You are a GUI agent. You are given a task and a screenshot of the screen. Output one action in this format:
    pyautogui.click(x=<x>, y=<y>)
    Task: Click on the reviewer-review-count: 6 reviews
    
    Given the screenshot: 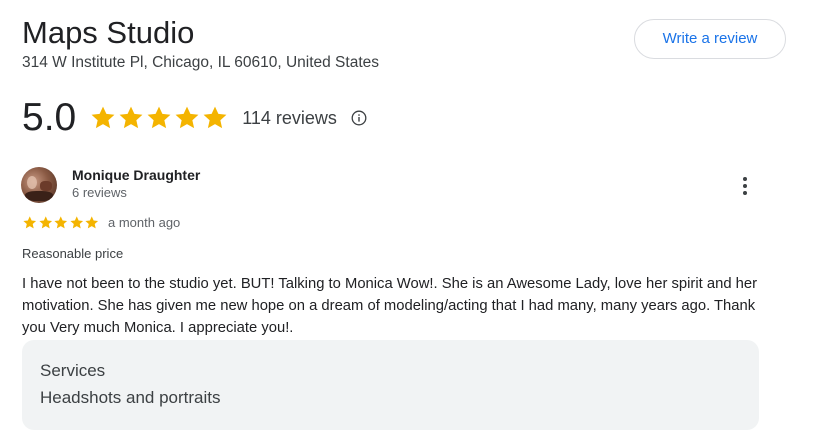 What is the action you would take?
    pyautogui.click(x=99, y=192)
    